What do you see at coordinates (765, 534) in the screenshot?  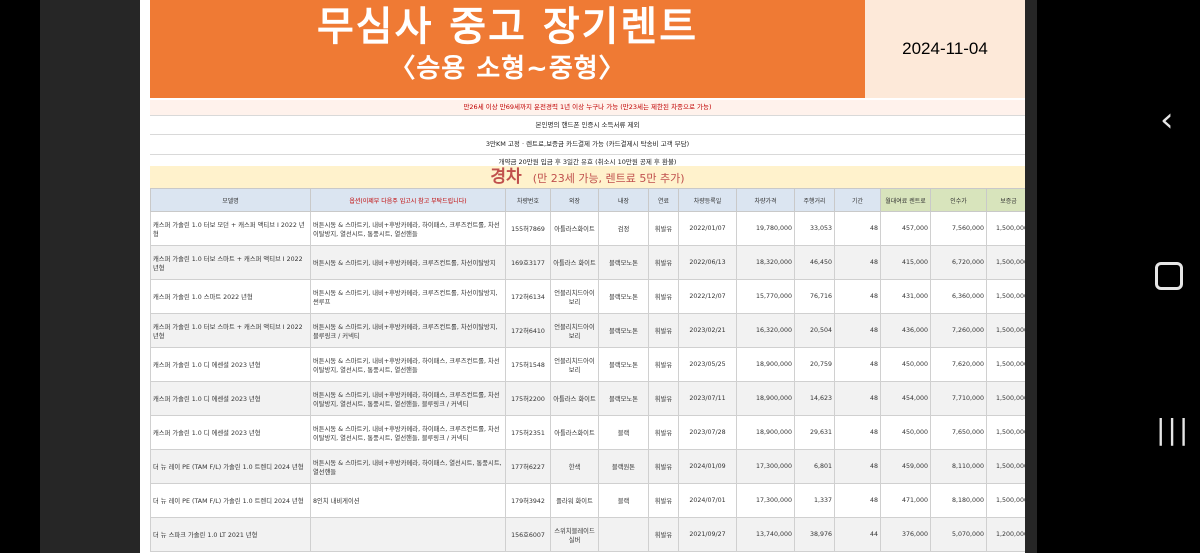 I see `table-cell: 13,740,000` at bounding box center [765, 534].